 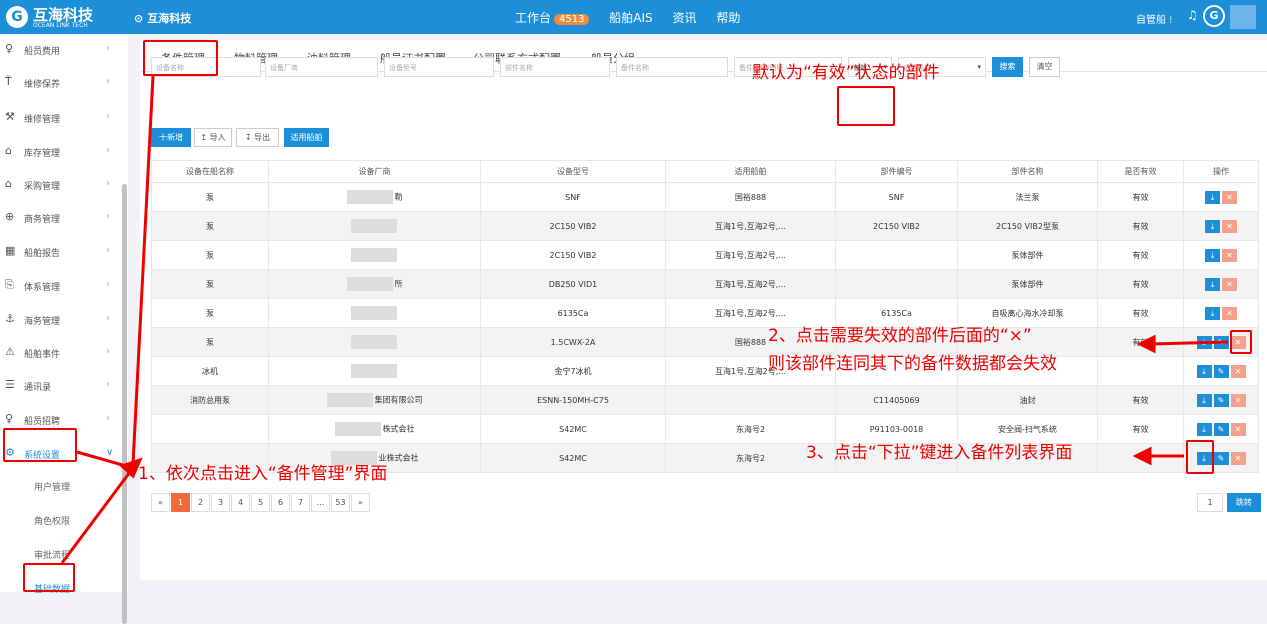 What do you see at coordinates (61, 286) in the screenshot?
I see `sidebar-item-7: ⎘ 体系管理 ›` at bounding box center [61, 286].